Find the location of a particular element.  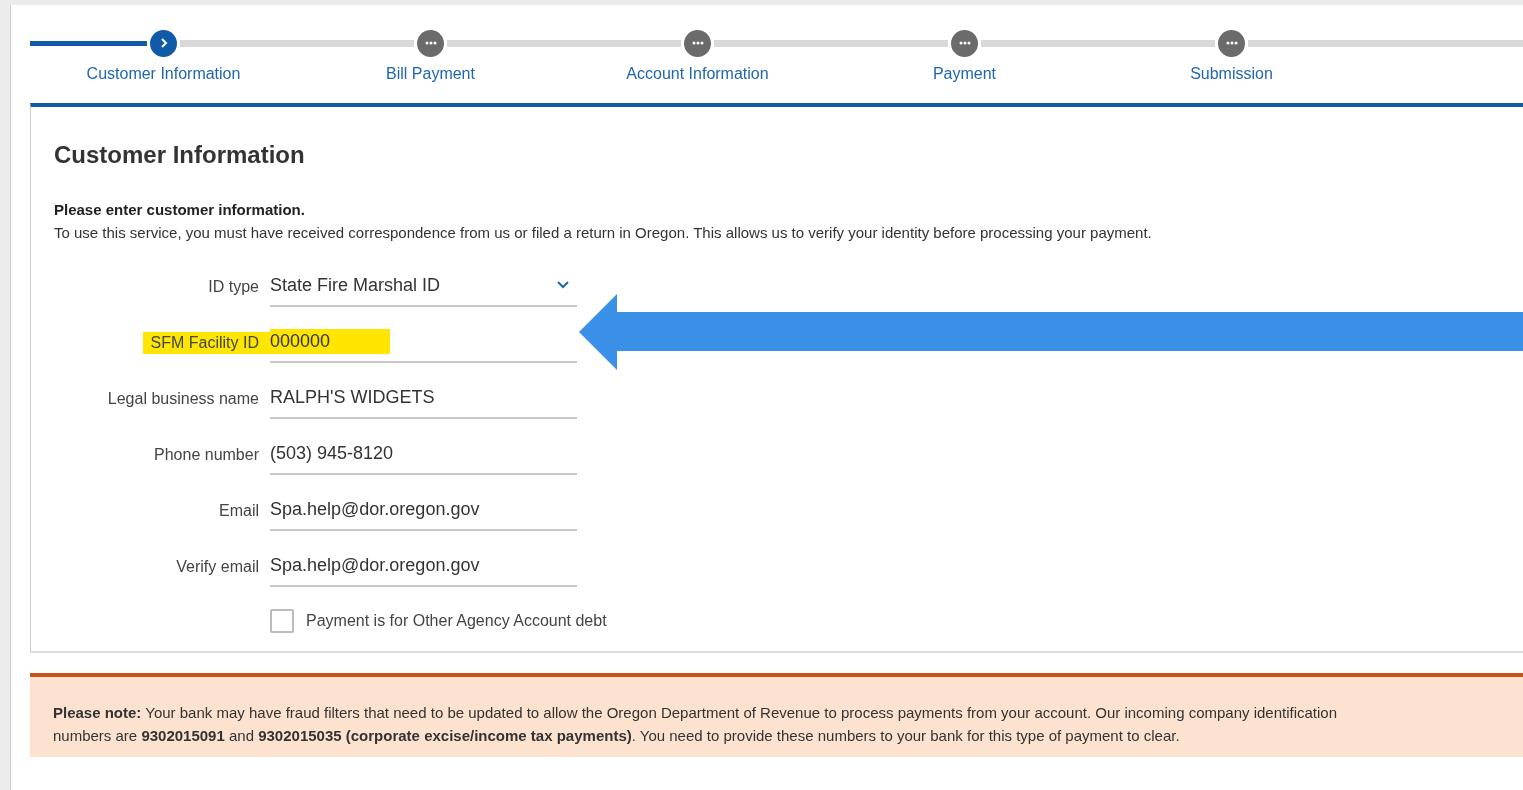

step-label: Bill Payment is located at coordinates (430, 74).